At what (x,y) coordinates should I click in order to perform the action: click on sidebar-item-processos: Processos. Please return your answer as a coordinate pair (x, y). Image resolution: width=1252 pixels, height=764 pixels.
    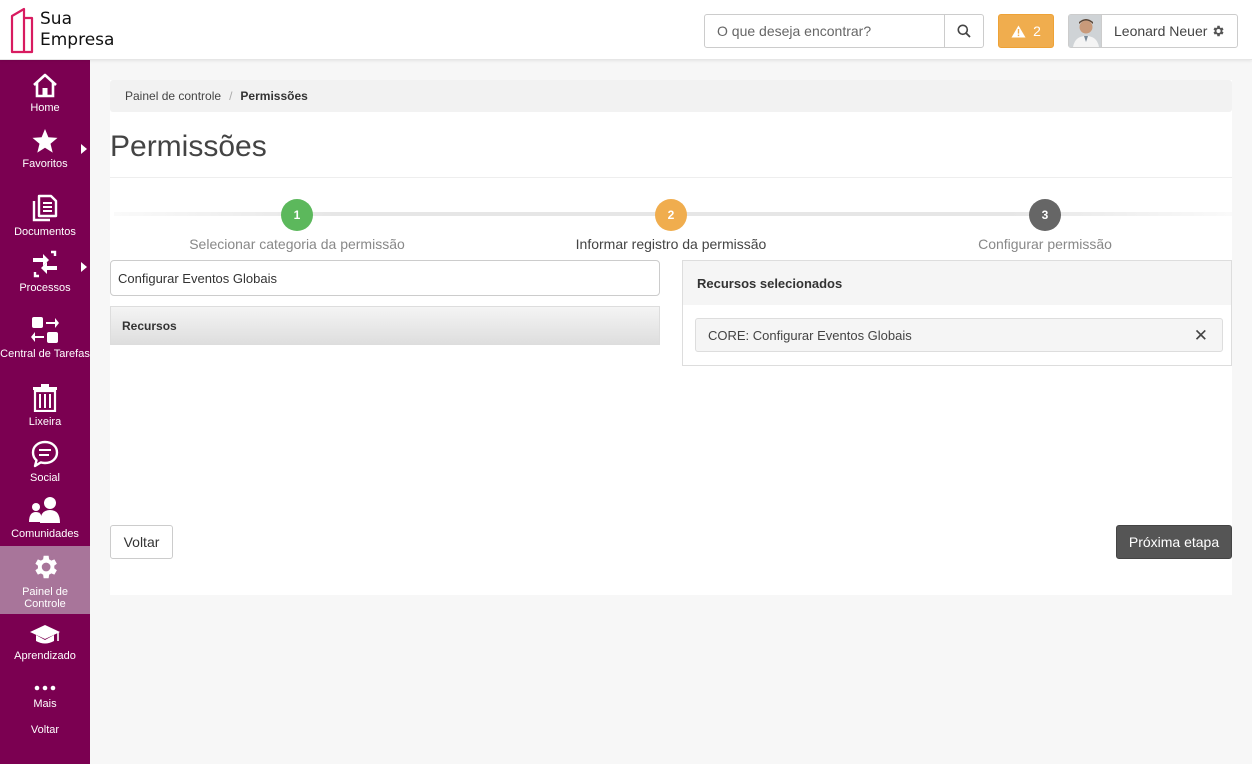
    Looking at the image, I should click on (45, 272).